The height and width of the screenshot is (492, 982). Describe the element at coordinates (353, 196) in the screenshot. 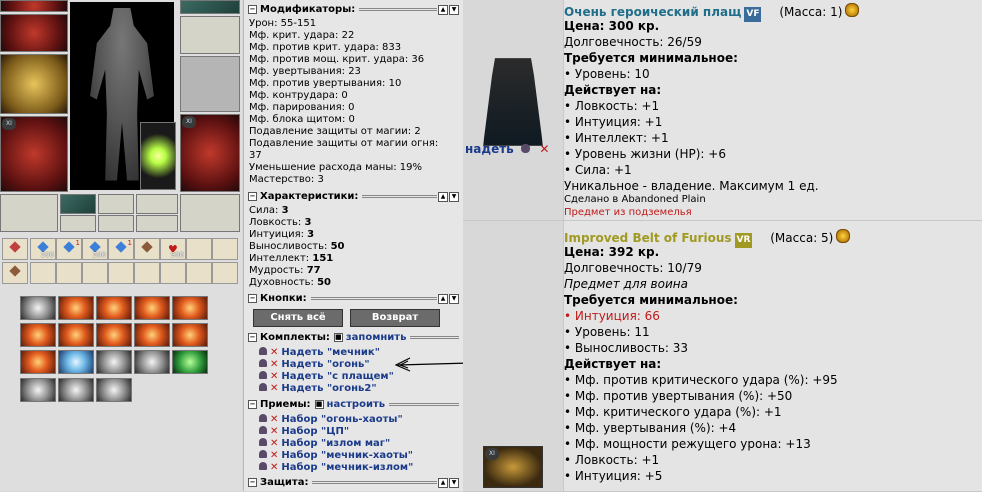

I see `characteristics-header: − Характеристики: ▲ ▼` at that location.